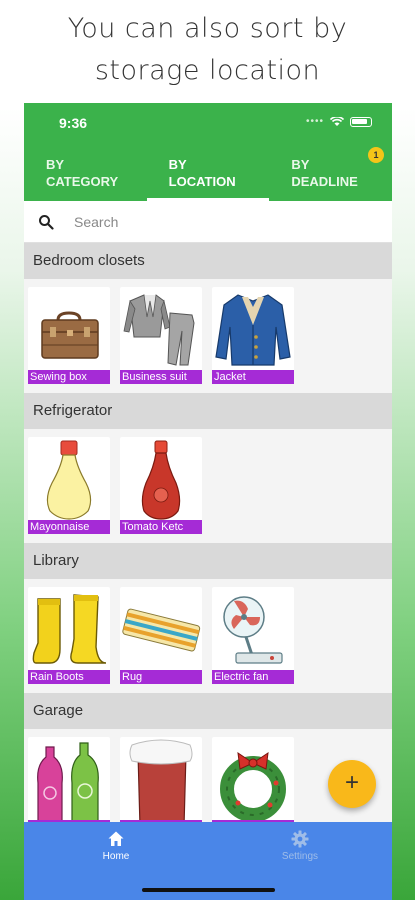 This screenshot has height=900, width=415. What do you see at coordinates (324, 181) in the screenshot?
I see `tab-label-line2: DEADLINE` at bounding box center [324, 181].